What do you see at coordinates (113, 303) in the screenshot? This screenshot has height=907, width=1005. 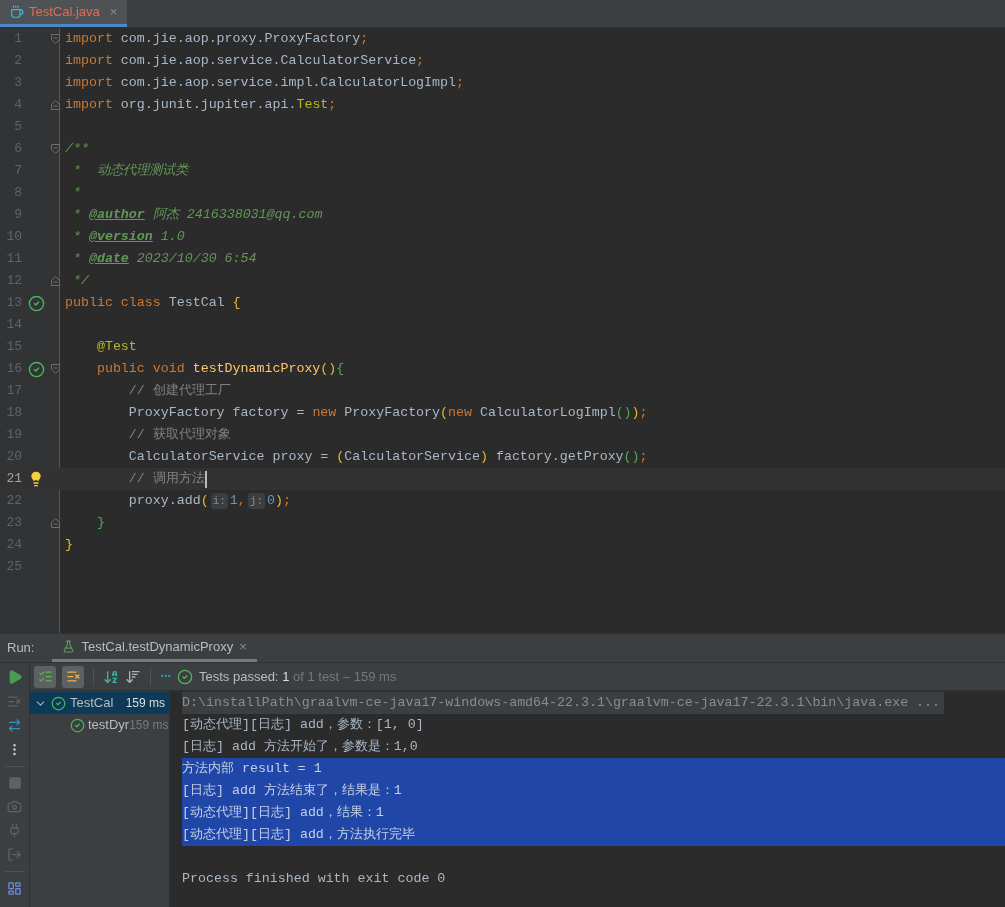 I see `code-token: public class` at bounding box center [113, 303].